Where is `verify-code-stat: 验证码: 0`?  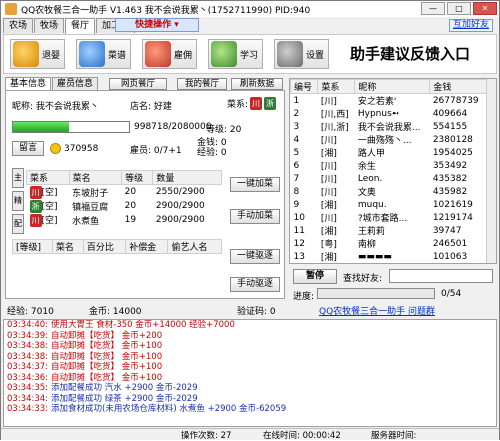 verify-code-stat: 验证码: 0 is located at coordinates (256, 312).